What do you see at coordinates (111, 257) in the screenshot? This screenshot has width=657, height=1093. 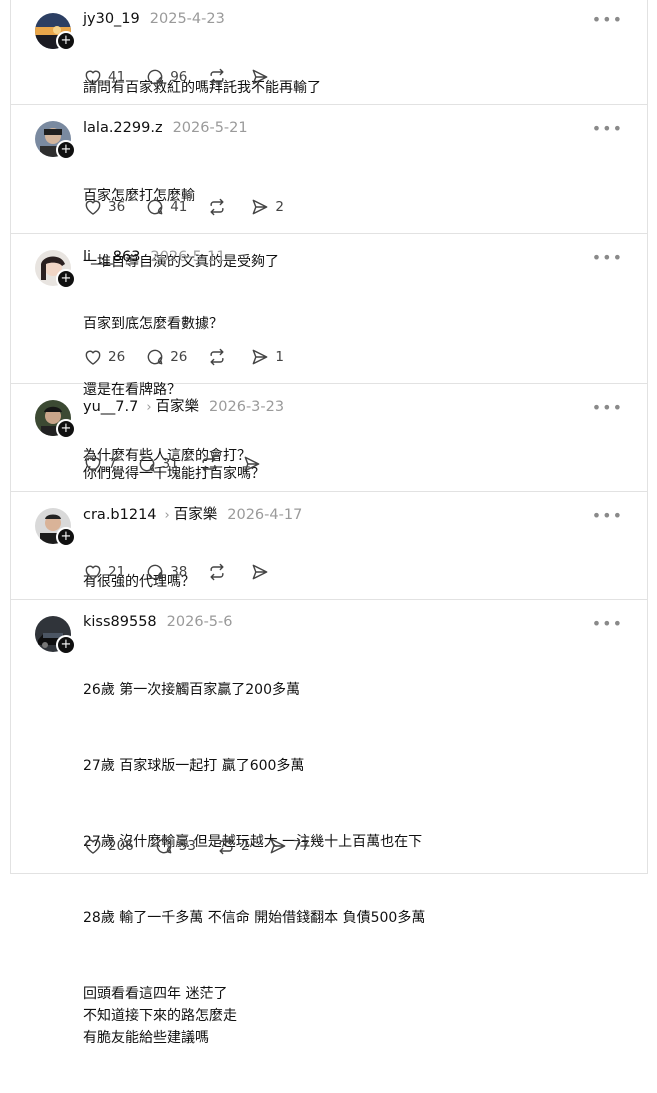 I see `username: li___863` at bounding box center [111, 257].